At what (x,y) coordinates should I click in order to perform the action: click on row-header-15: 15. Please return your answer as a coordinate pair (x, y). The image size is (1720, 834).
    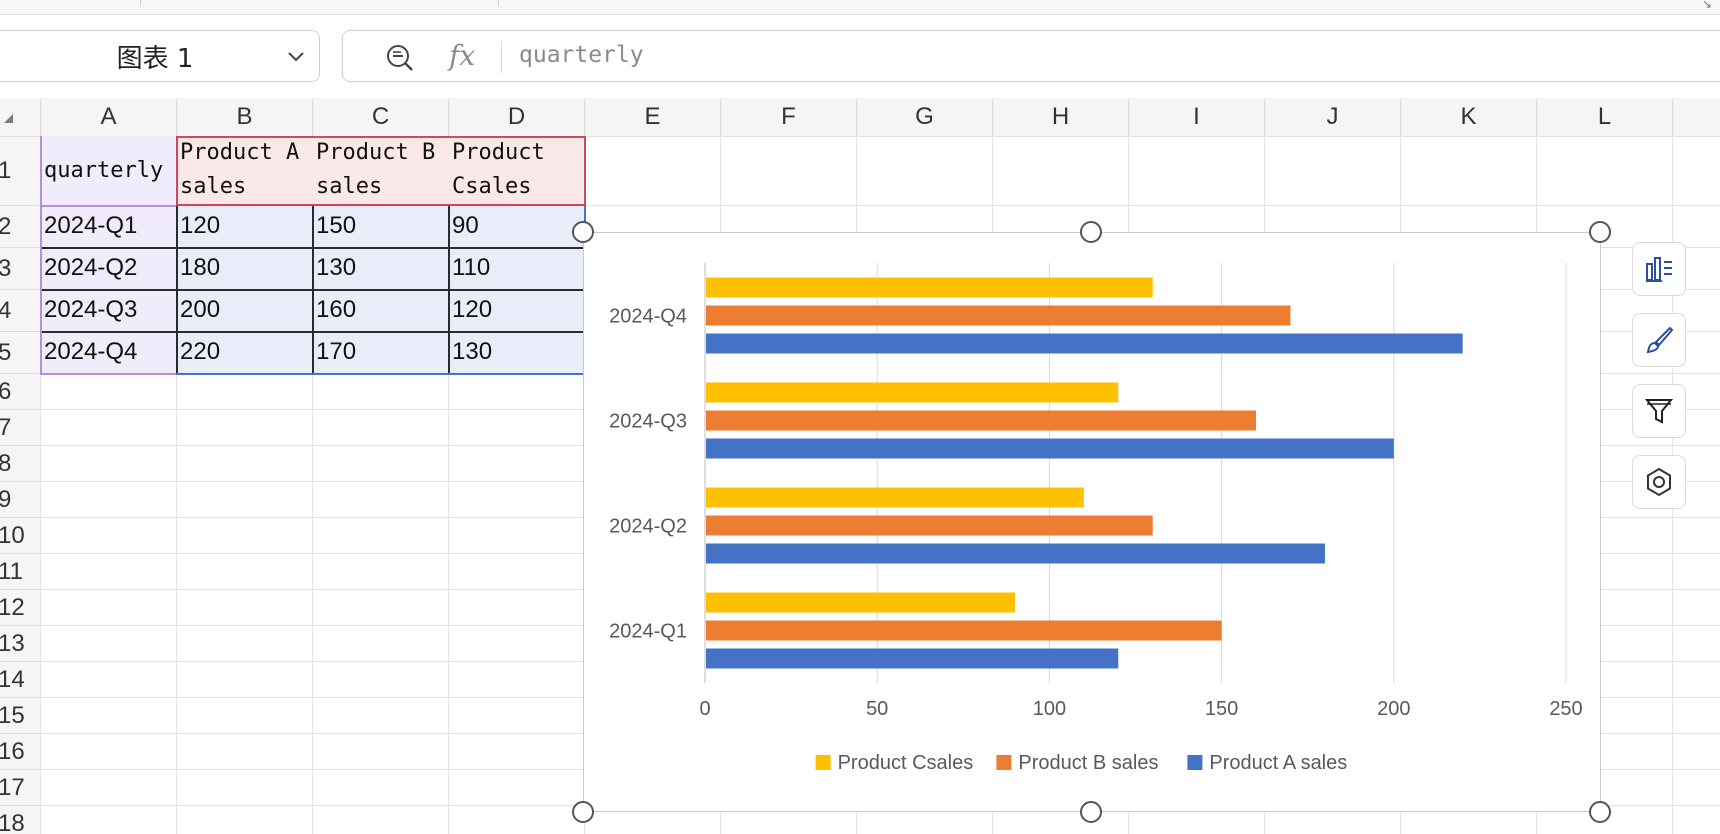
    Looking at the image, I should click on (20, 715).